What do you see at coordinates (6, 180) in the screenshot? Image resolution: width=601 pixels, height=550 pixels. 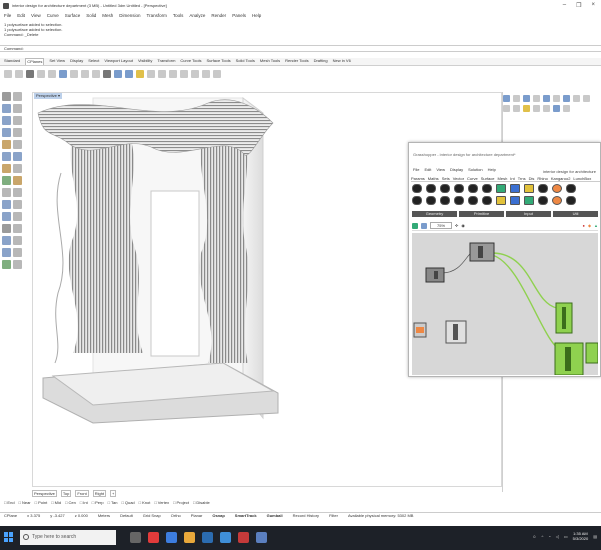 I see `boolean-union-icon` at bounding box center [6, 180].